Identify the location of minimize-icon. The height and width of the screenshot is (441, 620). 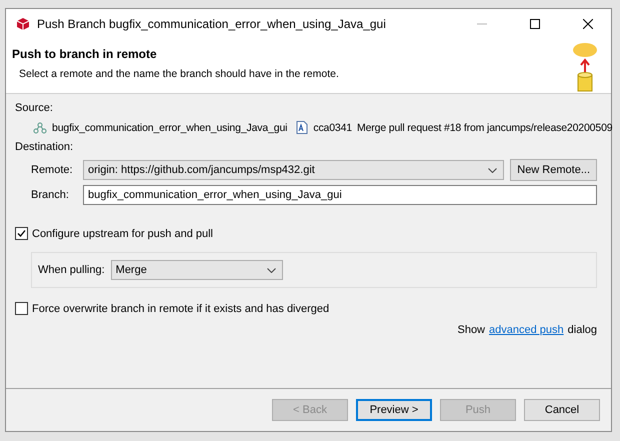
(482, 24).